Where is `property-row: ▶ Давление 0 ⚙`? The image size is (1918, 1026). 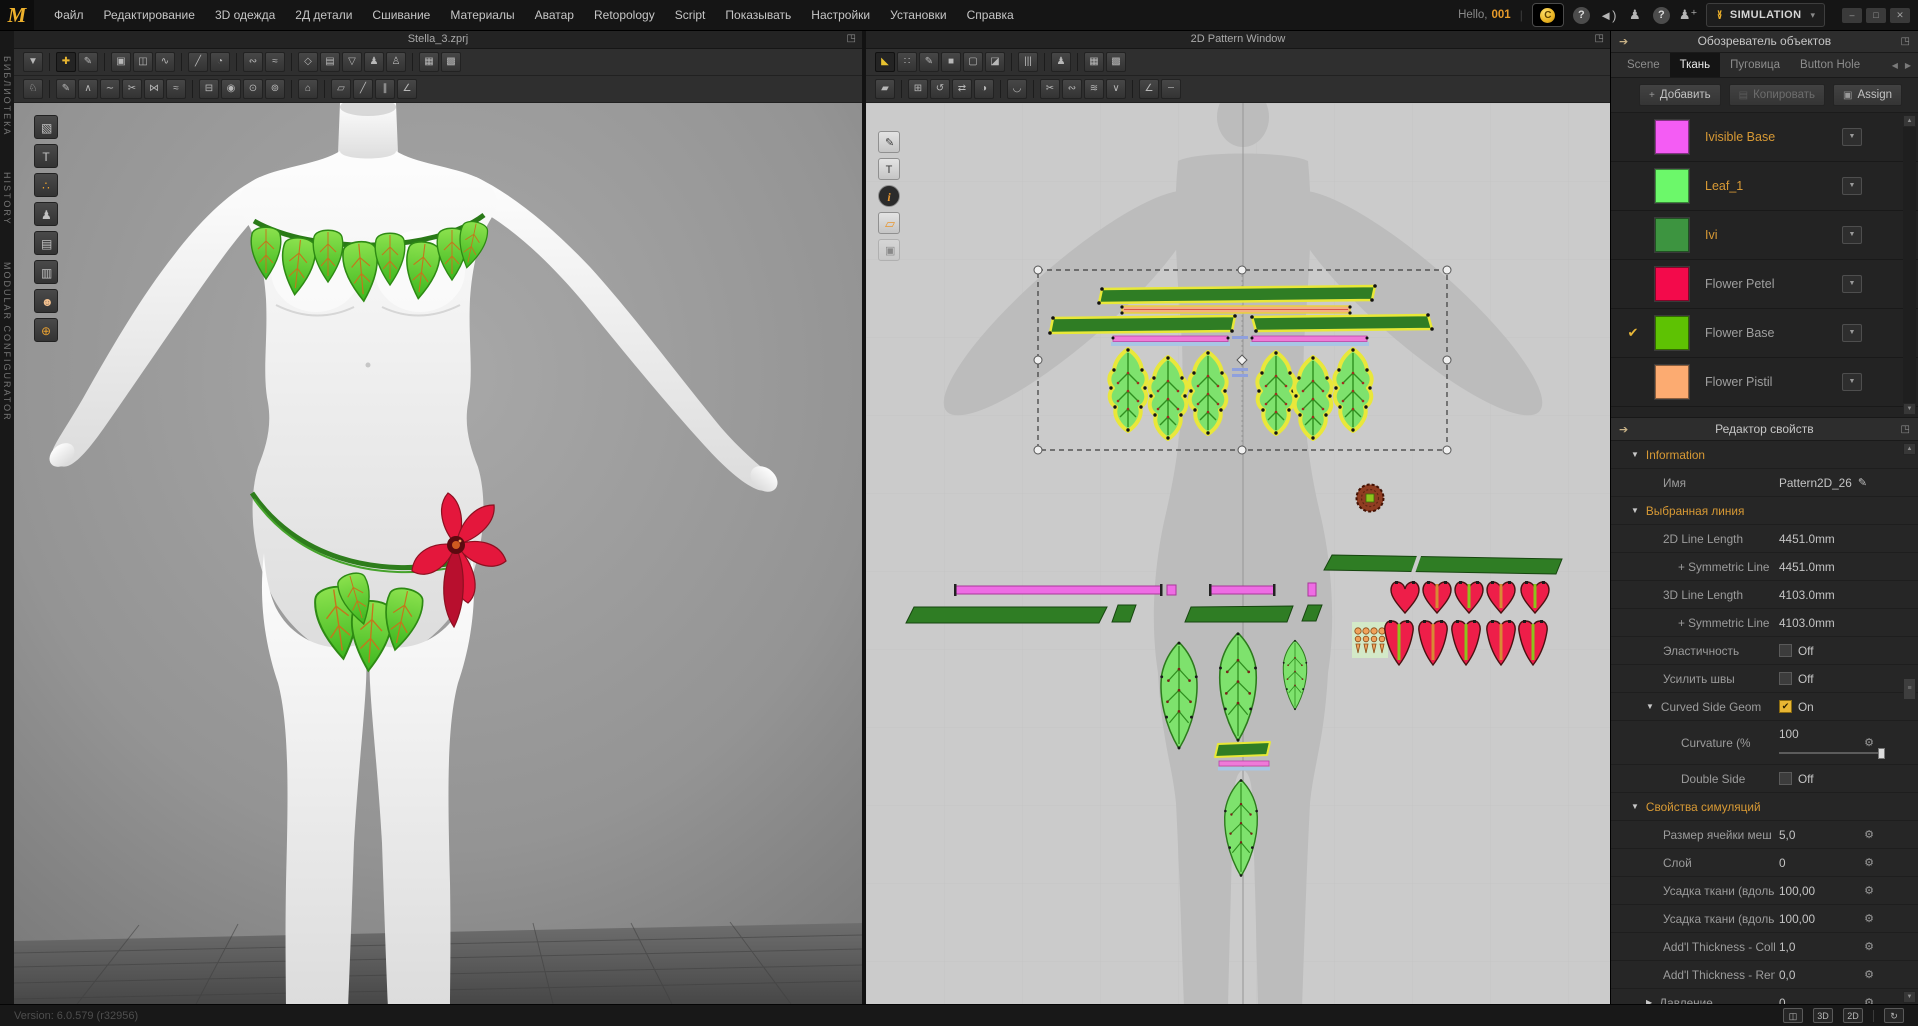 property-row: ▶ Давление 0 ⚙ is located at coordinates (1764, 997).